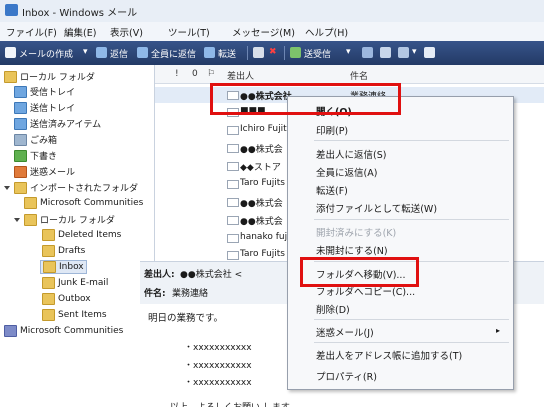 This screenshot has height=407, width=544. I want to click on from-column-header: 差出人, so click(240, 75).